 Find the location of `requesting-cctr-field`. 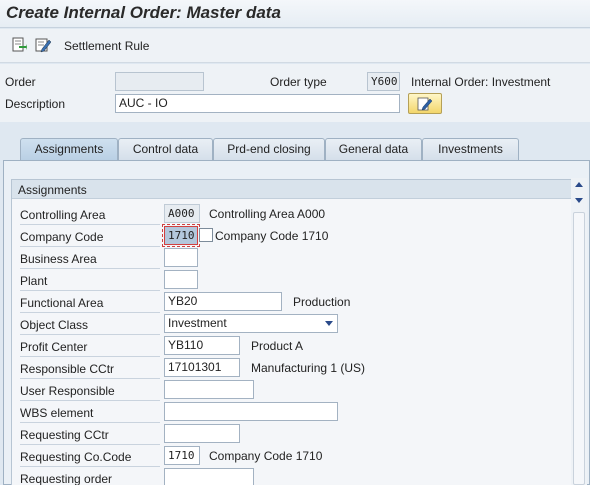

requesting-cctr-field is located at coordinates (202, 433).